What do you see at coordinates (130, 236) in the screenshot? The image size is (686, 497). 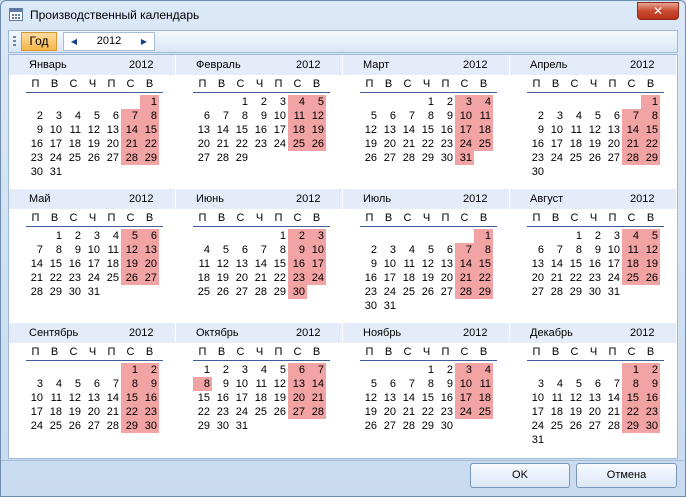 I see `day-cell-holiday: 5` at bounding box center [130, 236].